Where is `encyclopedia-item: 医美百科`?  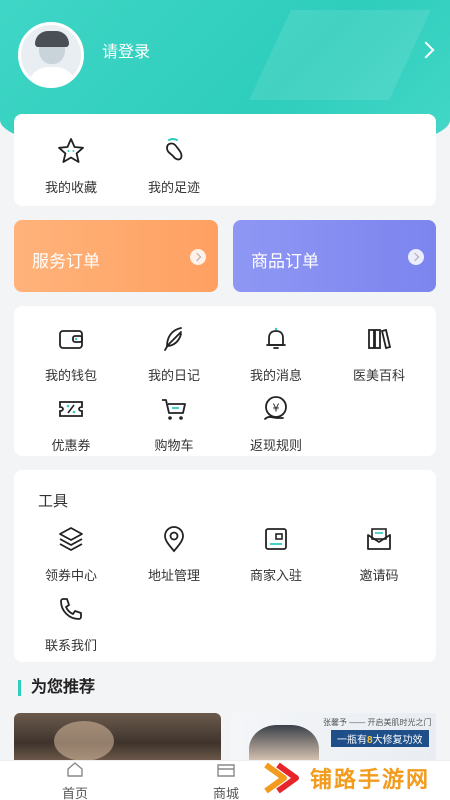
encyclopedia-item: 医美百科 is located at coordinates (379, 354).